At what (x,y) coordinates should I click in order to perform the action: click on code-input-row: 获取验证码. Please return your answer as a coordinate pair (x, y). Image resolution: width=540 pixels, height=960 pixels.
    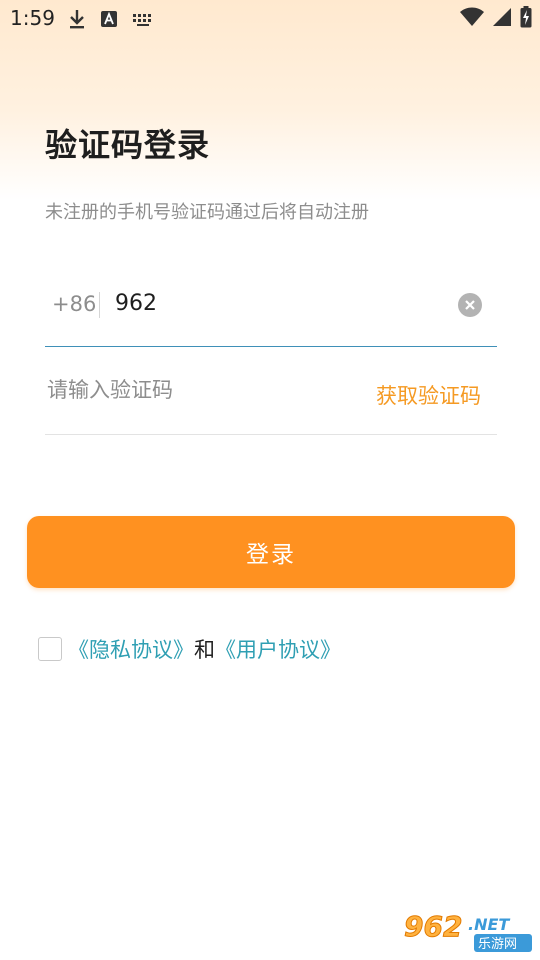
    Looking at the image, I should click on (271, 400).